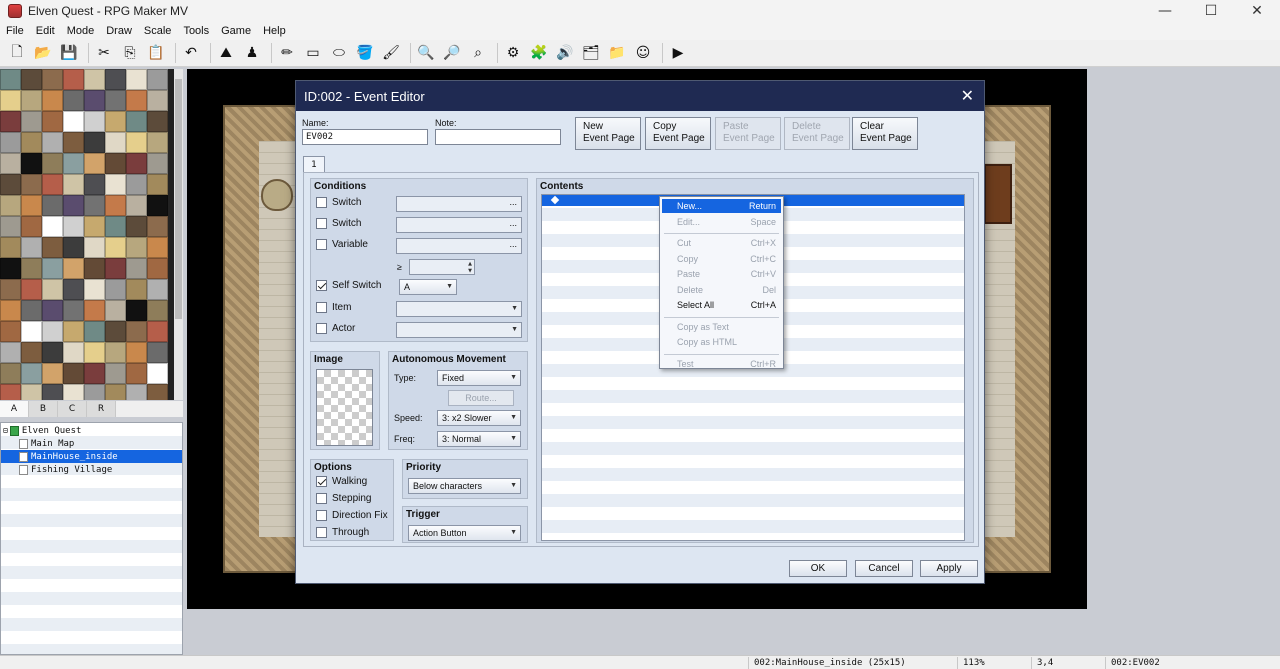 The image size is (1280, 669). I want to click on menu-scale: Scale, so click(158, 31).